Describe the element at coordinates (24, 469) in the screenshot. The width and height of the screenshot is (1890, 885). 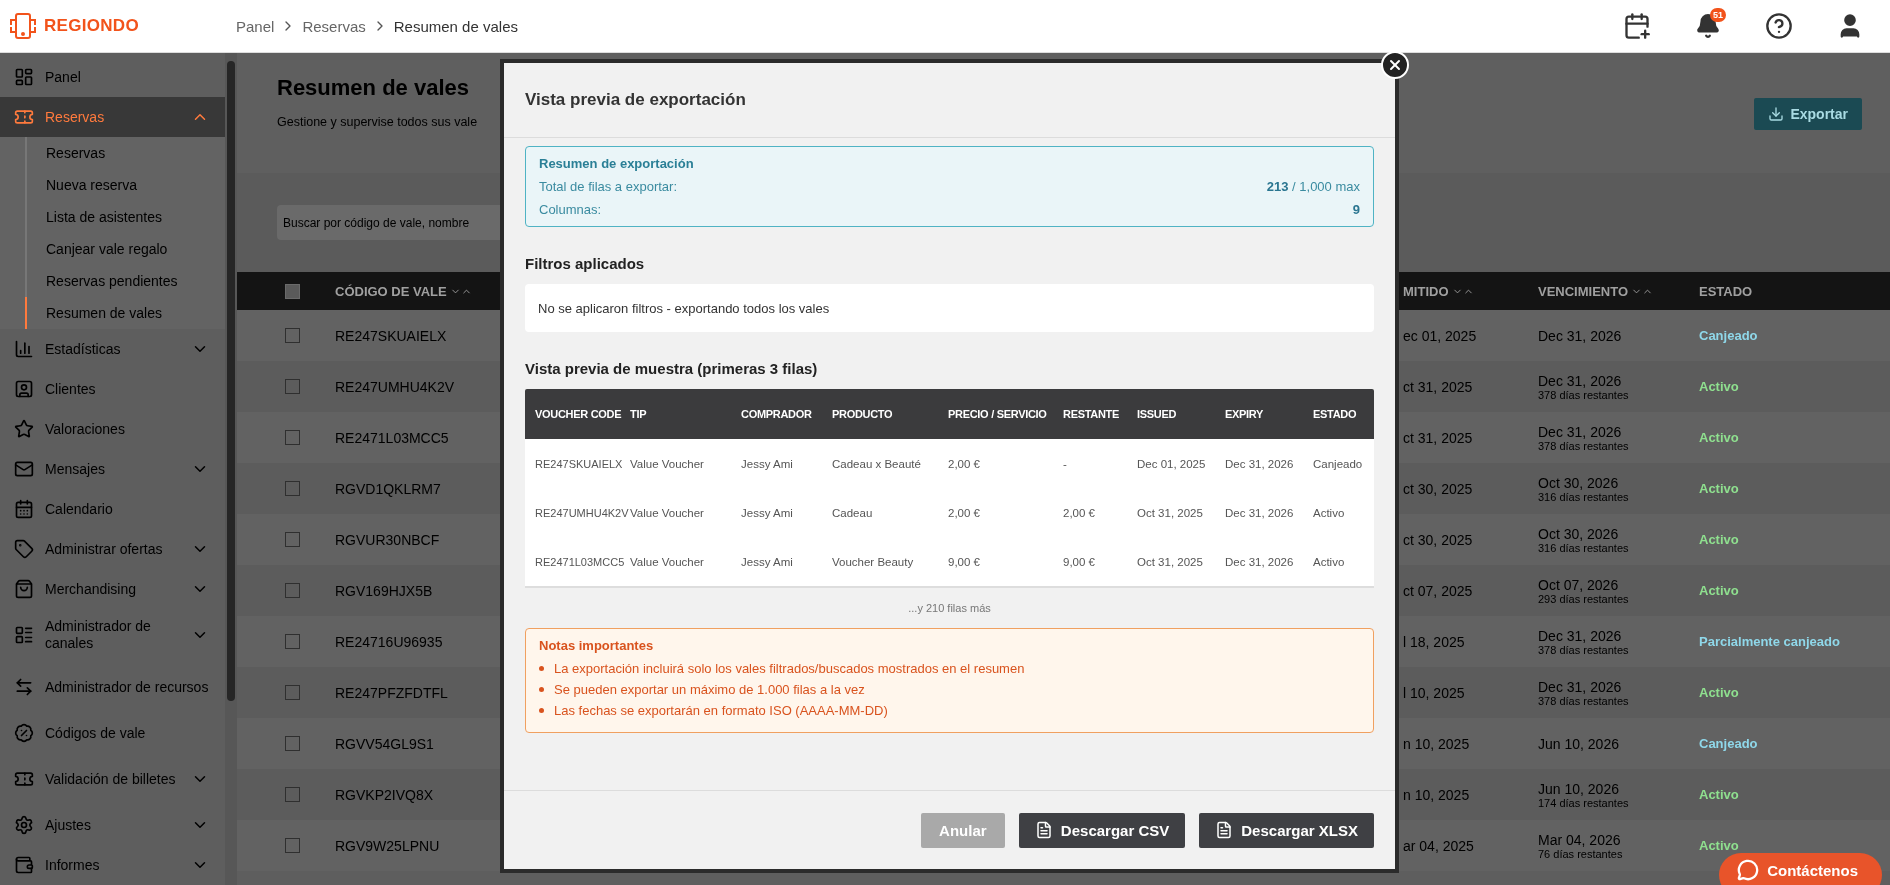
I see `mail-icon` at that location.